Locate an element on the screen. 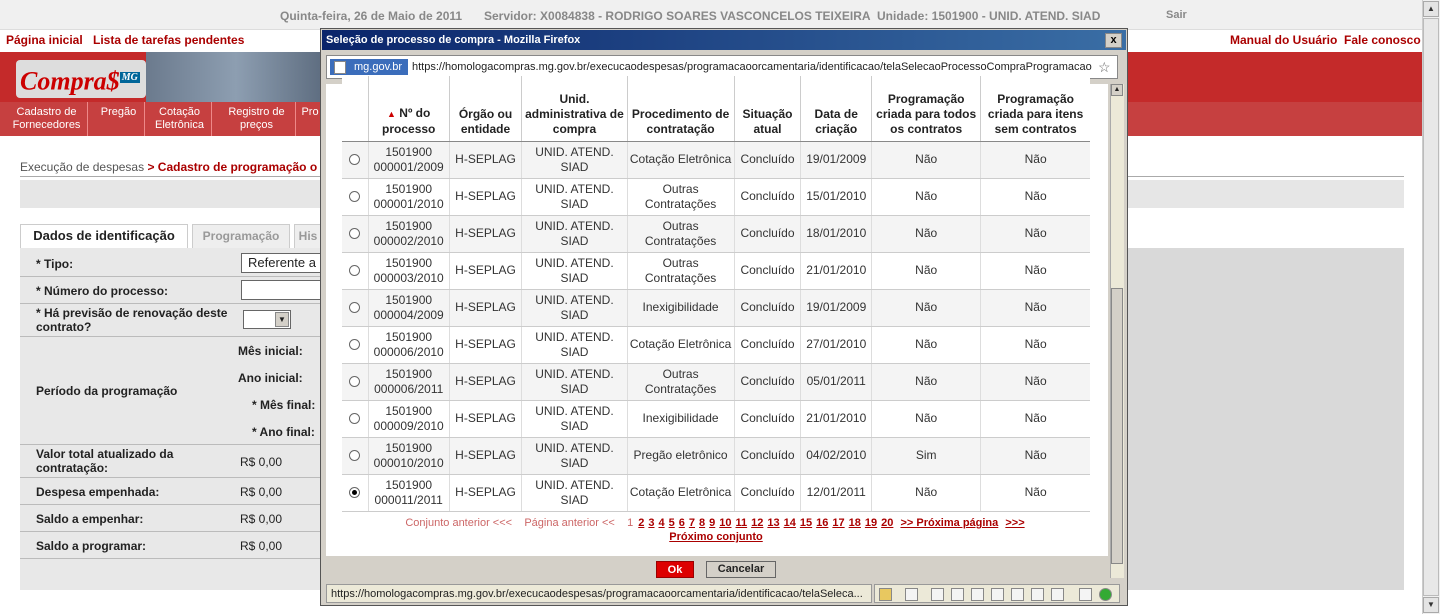 The image size is (1440, 614). cancel-button: Cancelar is located at coordinates (741, 569).